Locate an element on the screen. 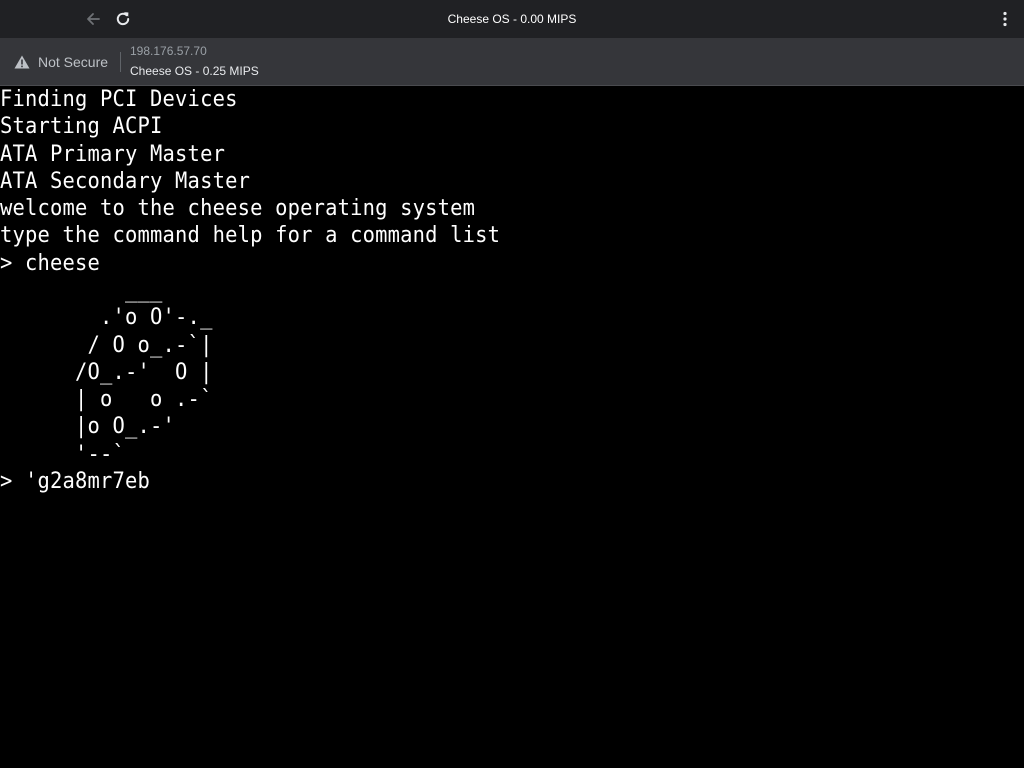  page-title: Cheese OS - 0.25 MIPS is located at coordinates (194, 71).